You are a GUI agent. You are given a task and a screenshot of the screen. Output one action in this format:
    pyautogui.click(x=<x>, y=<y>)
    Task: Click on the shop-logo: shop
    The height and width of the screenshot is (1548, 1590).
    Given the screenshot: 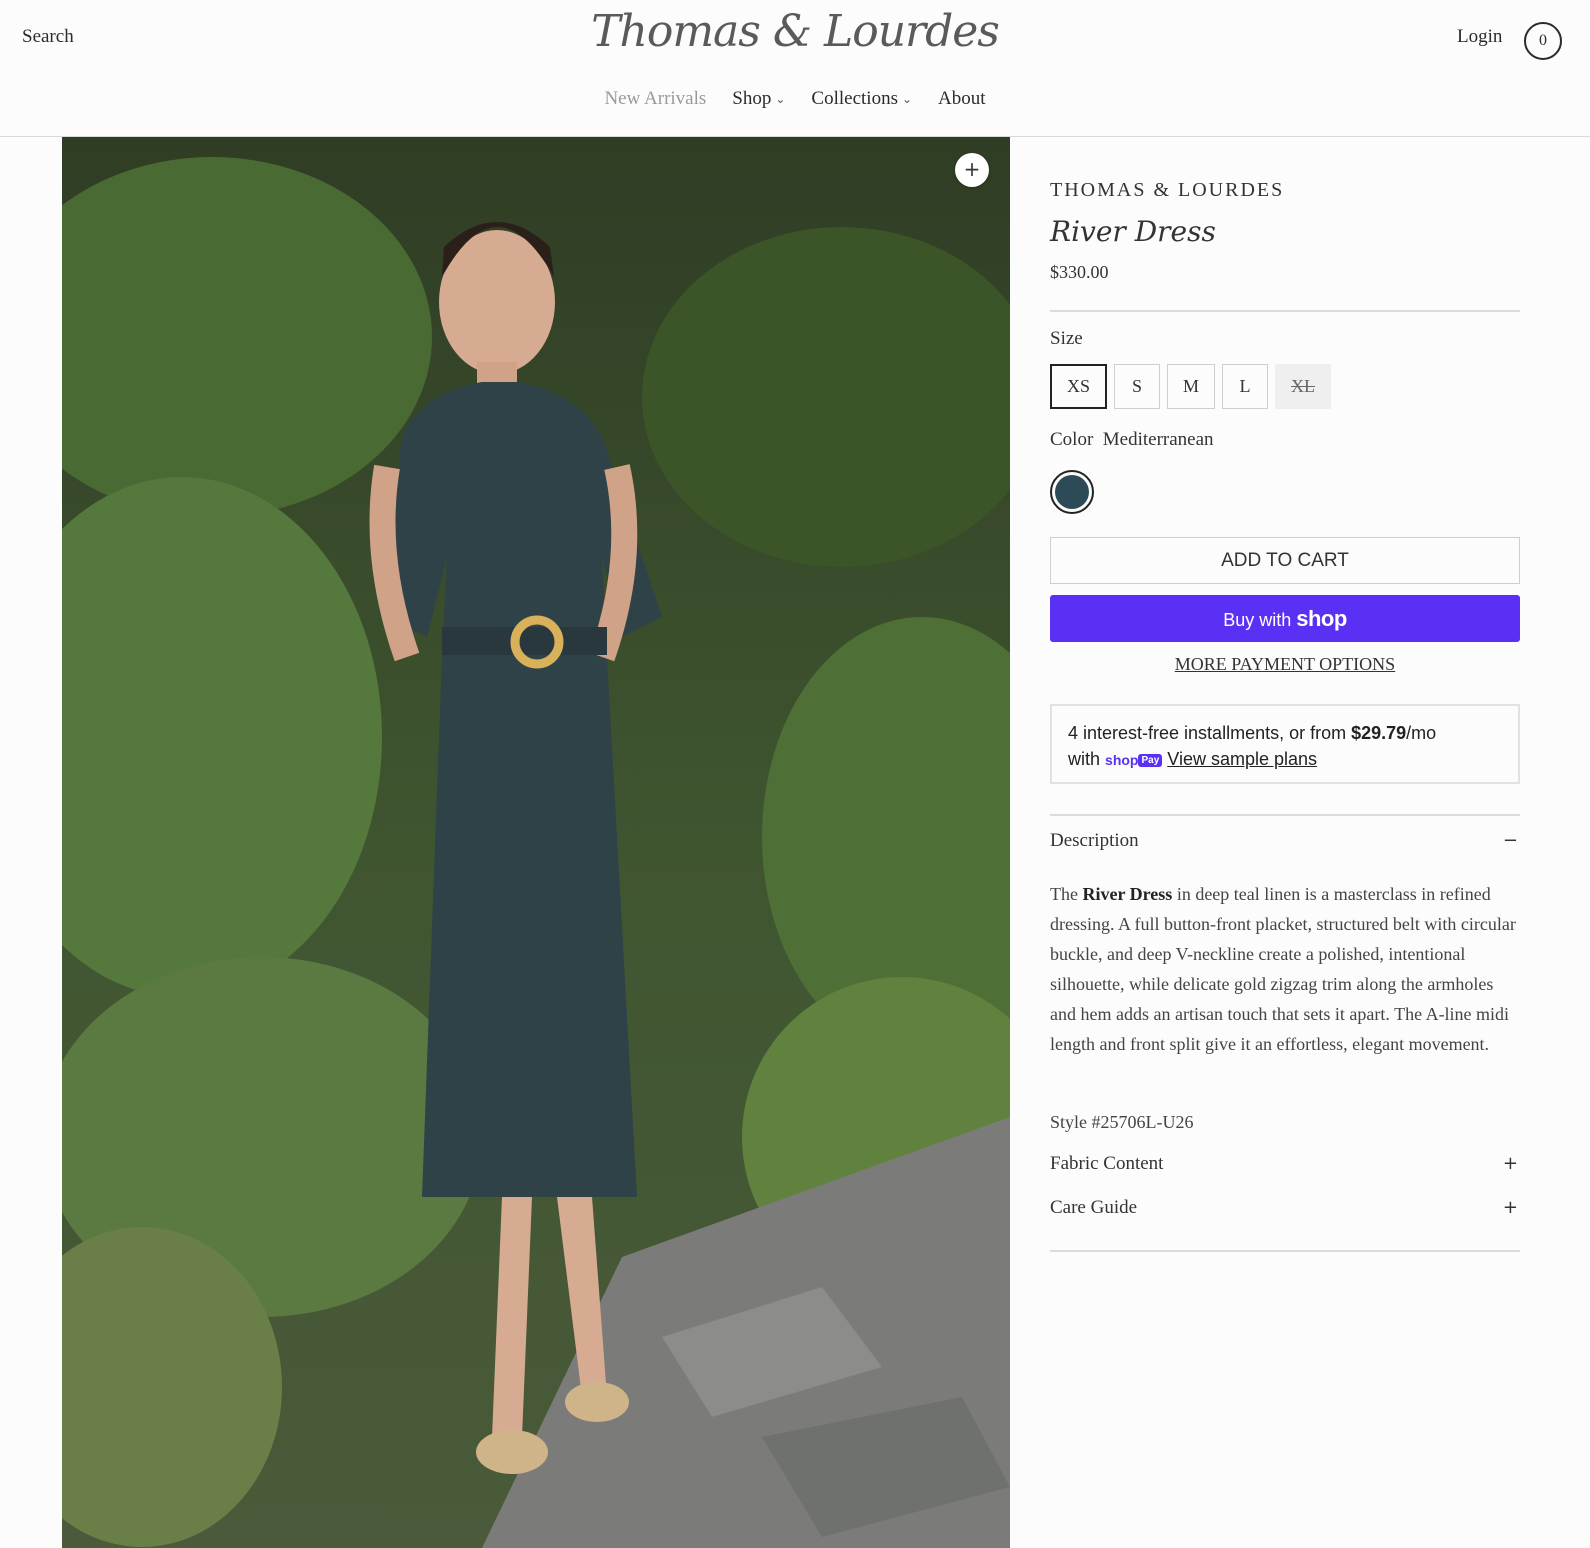 What is the action you would take?
    pyautogui.click(x=1321, y=618)
    